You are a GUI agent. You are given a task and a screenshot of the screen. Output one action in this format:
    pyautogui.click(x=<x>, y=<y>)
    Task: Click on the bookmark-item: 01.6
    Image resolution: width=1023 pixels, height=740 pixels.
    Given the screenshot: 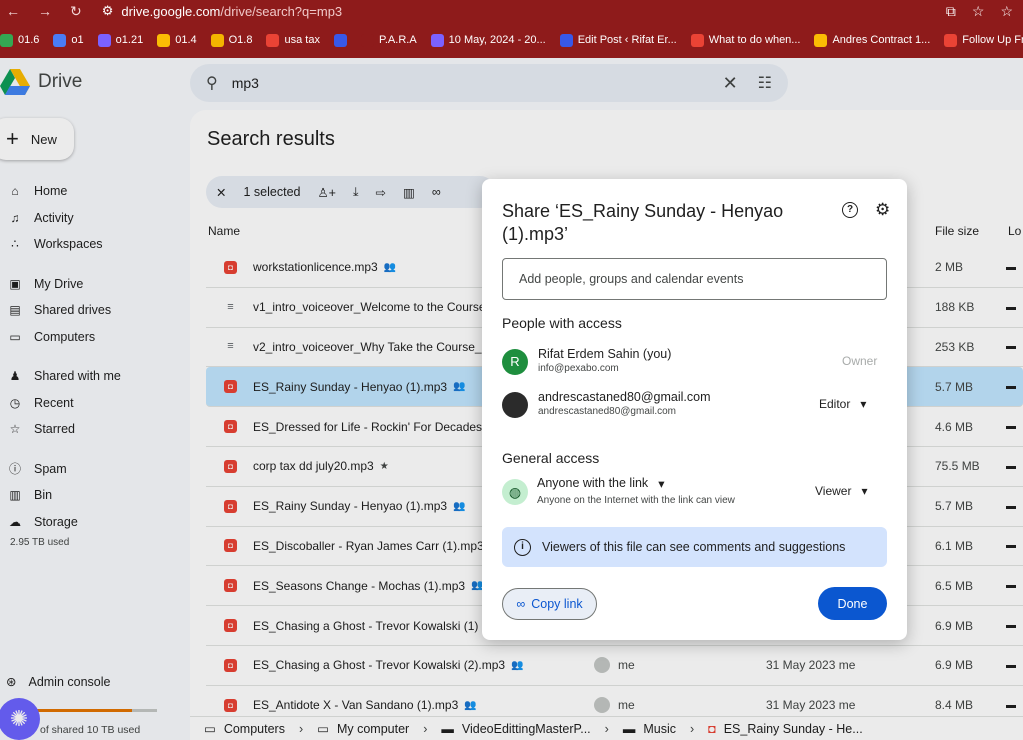 What is the action you would take?
    pyautogui.click(x=20, y=40)
    